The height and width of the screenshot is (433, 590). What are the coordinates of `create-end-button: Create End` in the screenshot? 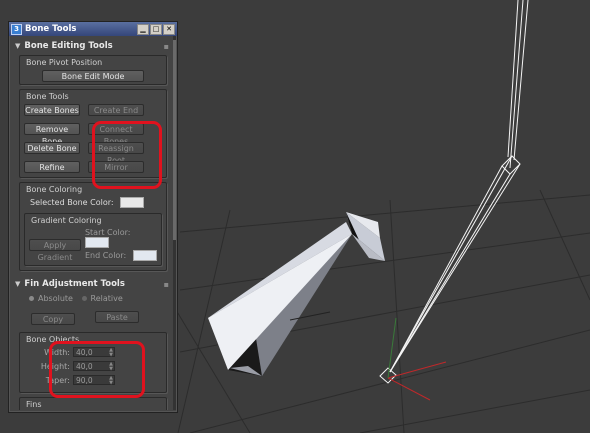 It's located at (116, 110).